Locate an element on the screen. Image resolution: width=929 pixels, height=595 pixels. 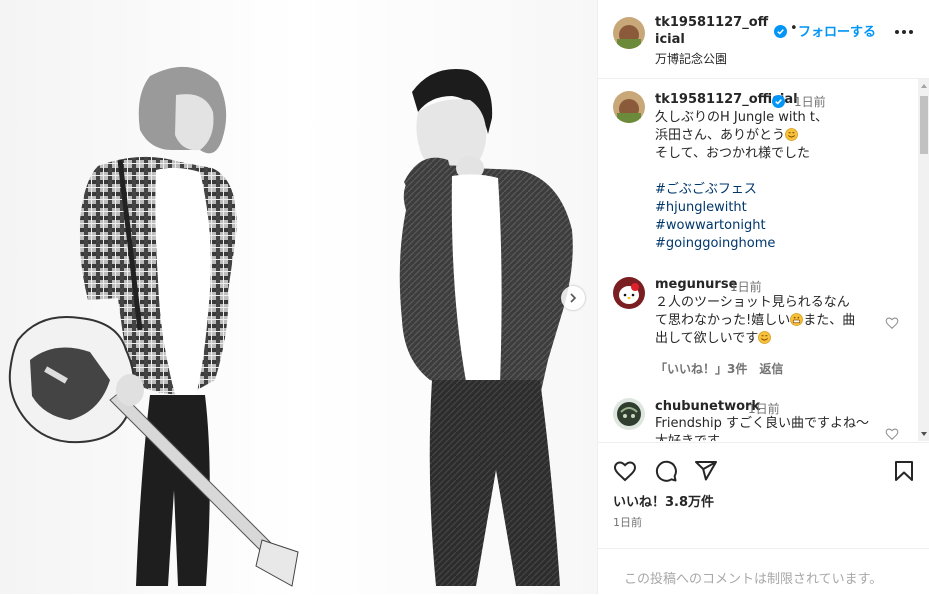
scroll-down-icon is located at coordinates (924, 434).